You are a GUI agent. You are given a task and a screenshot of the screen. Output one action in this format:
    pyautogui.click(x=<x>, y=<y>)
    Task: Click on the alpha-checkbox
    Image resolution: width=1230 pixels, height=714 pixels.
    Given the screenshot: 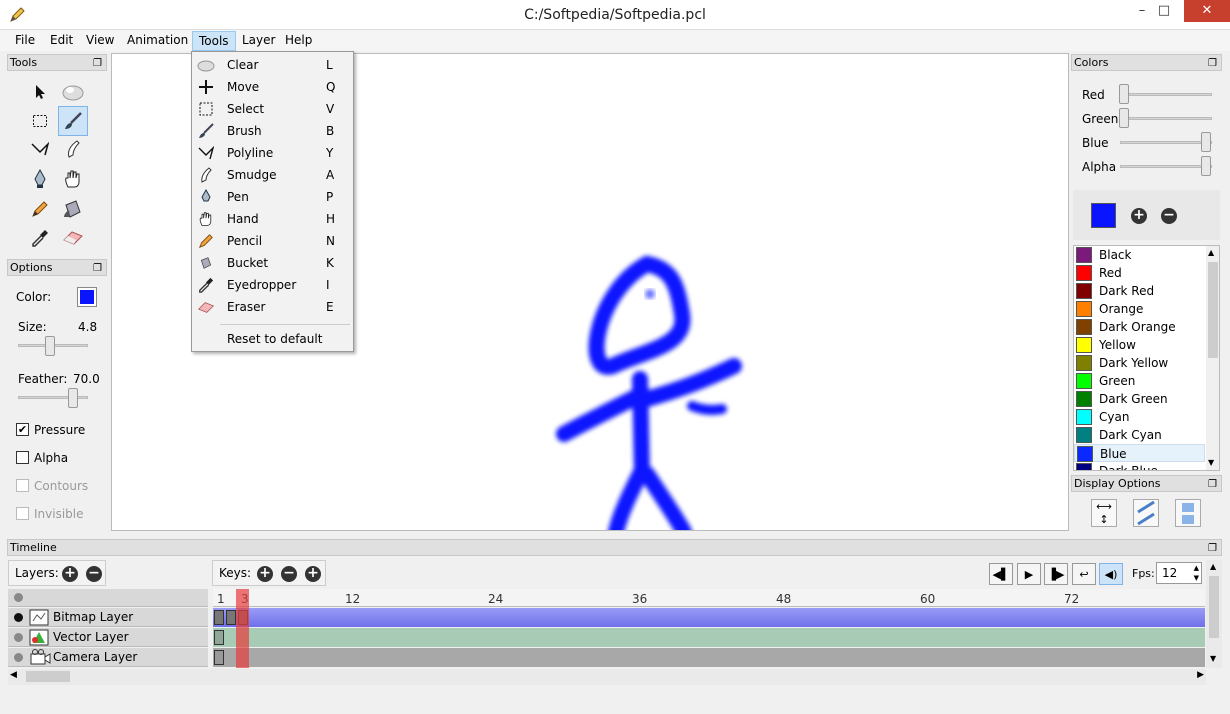 What is the action you would take?
    pyautogui.click(x=22, y=457)
    